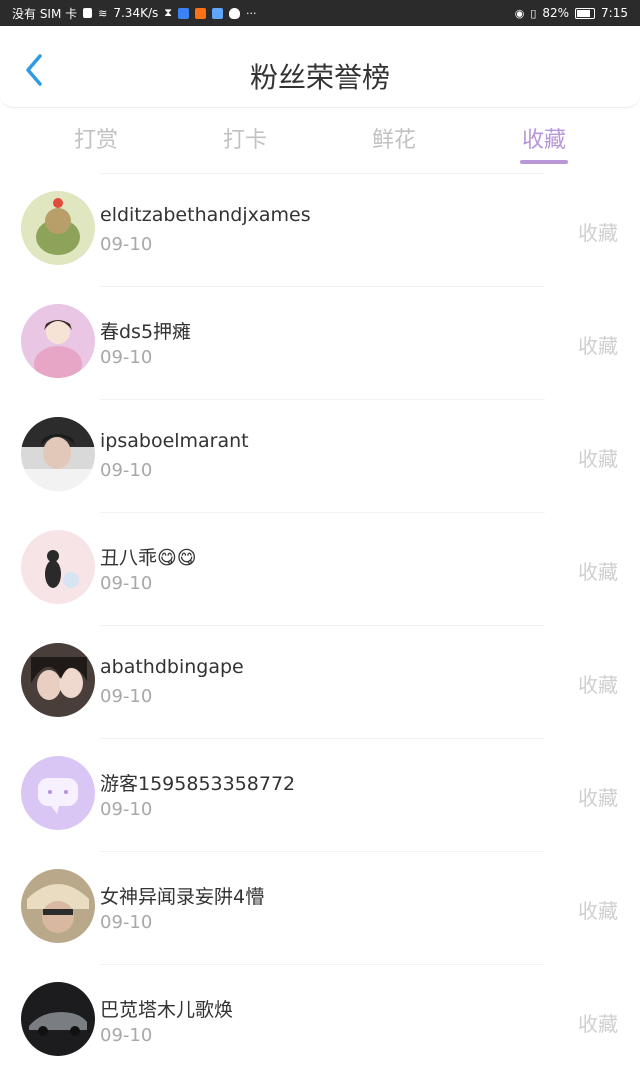  What do you see at coordinates (183, 13) in the screenshot?
I see `app-notification-icon` at bounding box center [183, 13].